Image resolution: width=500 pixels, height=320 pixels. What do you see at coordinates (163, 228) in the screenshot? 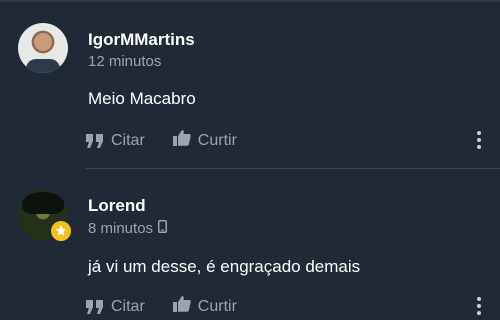
I see `mobile-device-icon` at bounding box center [163, 228].